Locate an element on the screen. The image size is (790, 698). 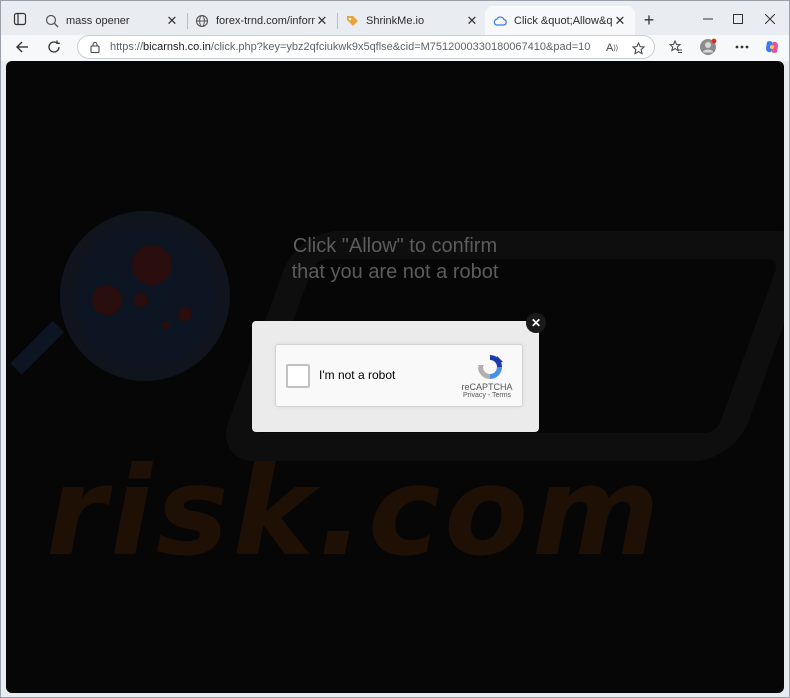
recaptcha-brand: reCAPTCHA is located at coordinates (487, 387).